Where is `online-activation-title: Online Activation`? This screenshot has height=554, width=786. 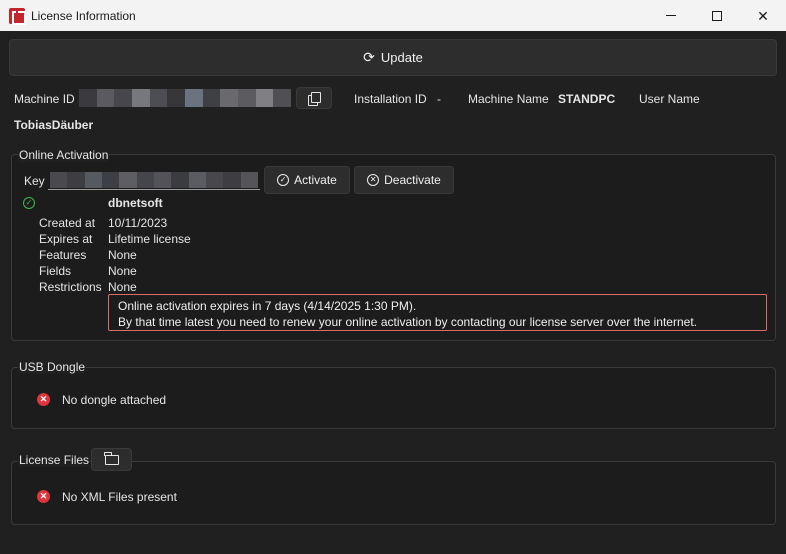 online-activation-title: Online Activation is located at coordinates (64, 155).